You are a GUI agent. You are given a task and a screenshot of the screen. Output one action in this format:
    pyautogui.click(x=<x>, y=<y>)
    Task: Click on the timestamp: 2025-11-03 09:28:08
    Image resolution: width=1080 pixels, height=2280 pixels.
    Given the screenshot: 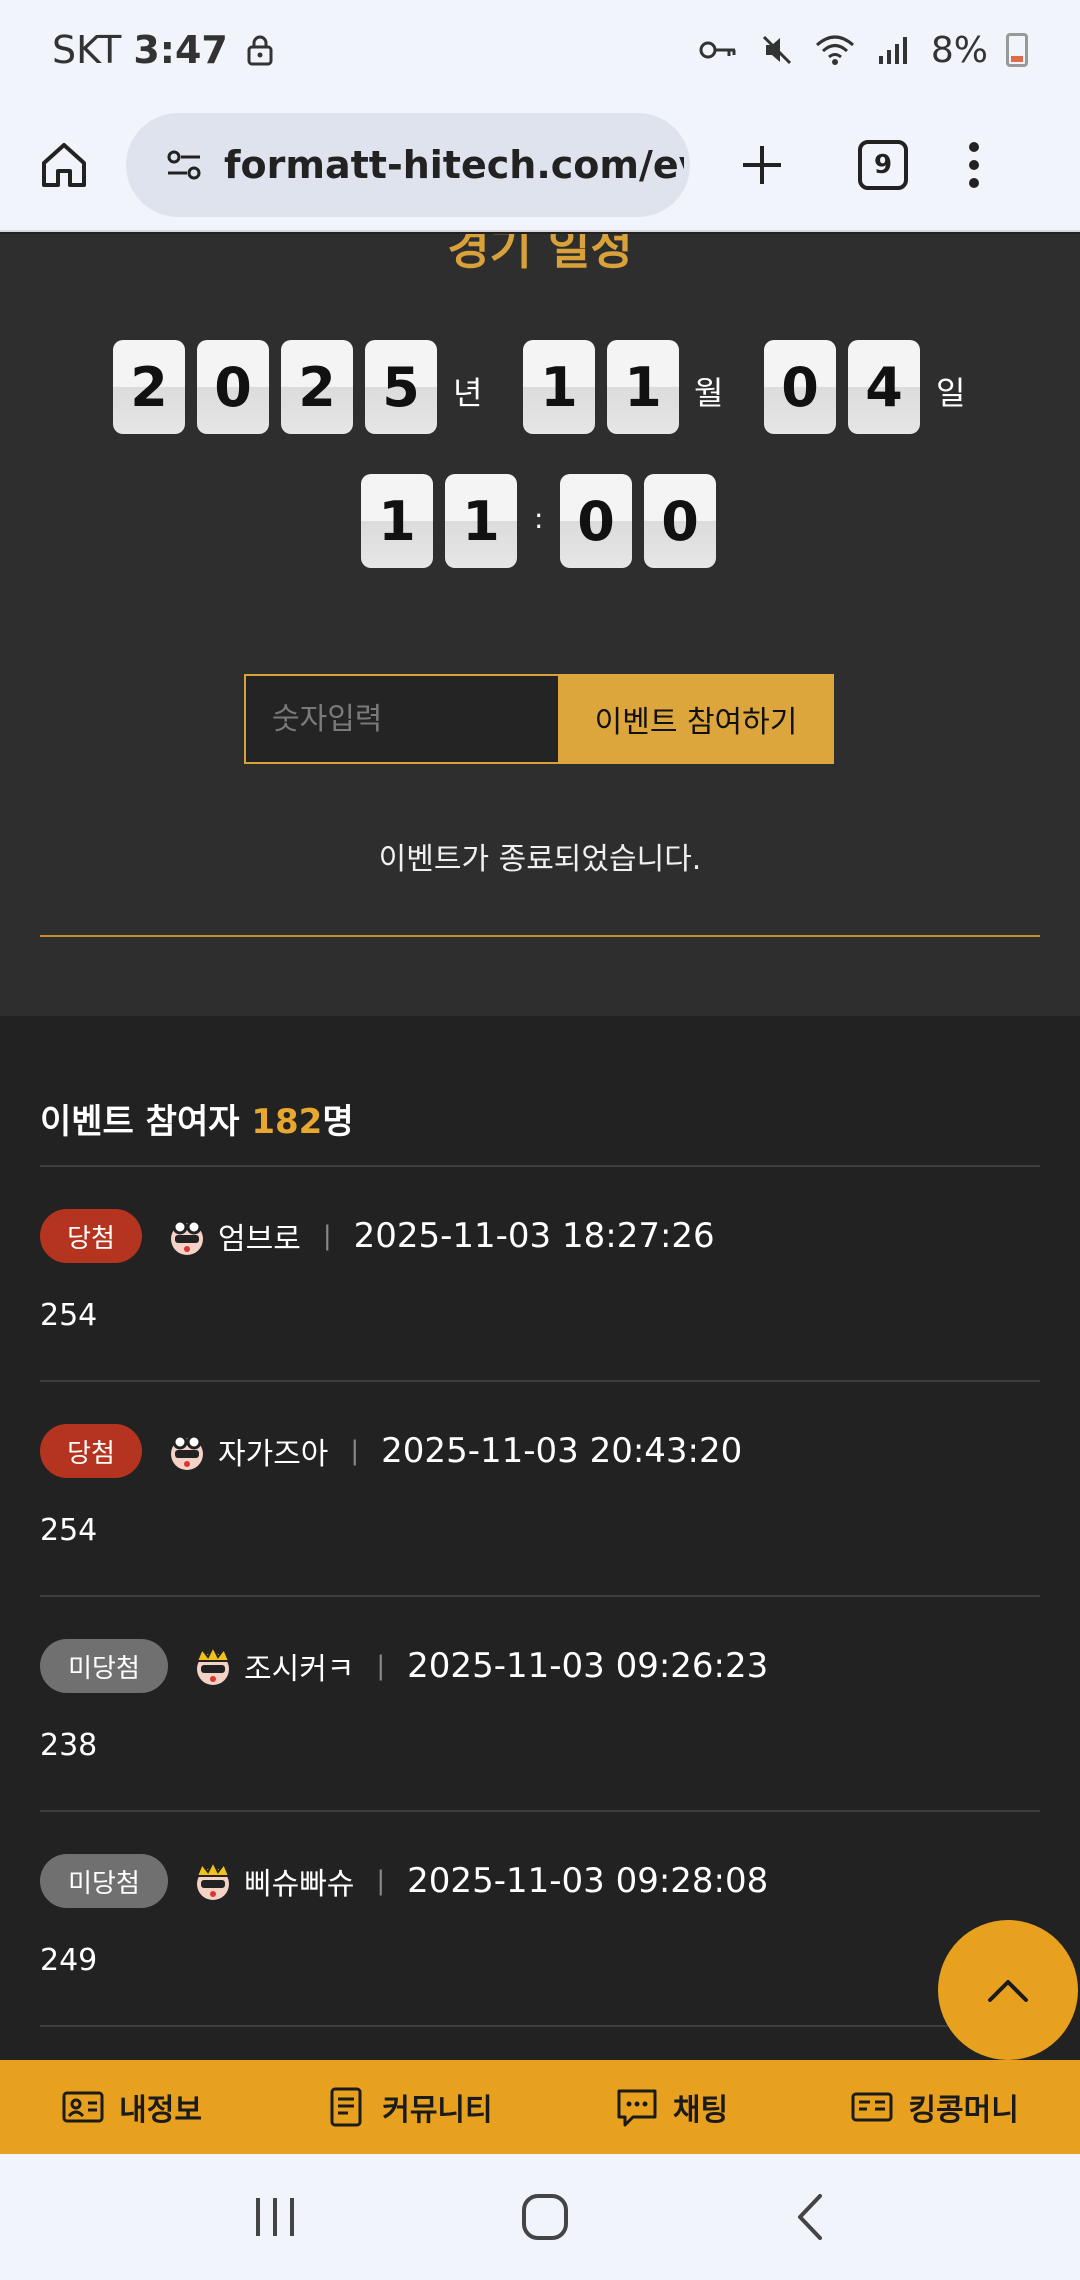 What is the action you would take?
    pyautogui.click(x=588, y=1881)
    